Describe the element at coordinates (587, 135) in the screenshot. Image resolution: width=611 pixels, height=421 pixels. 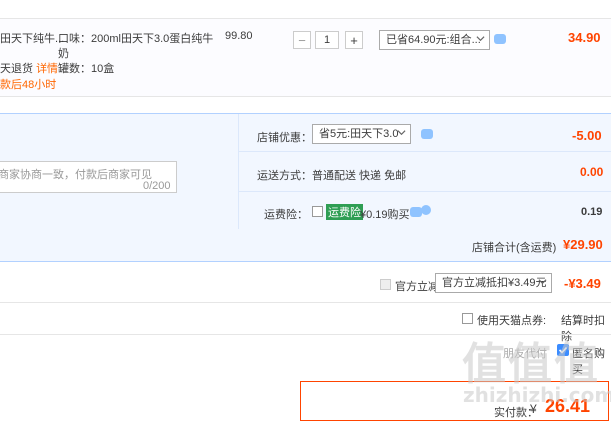
I see `shop-discount-value: -5.00` at that location.